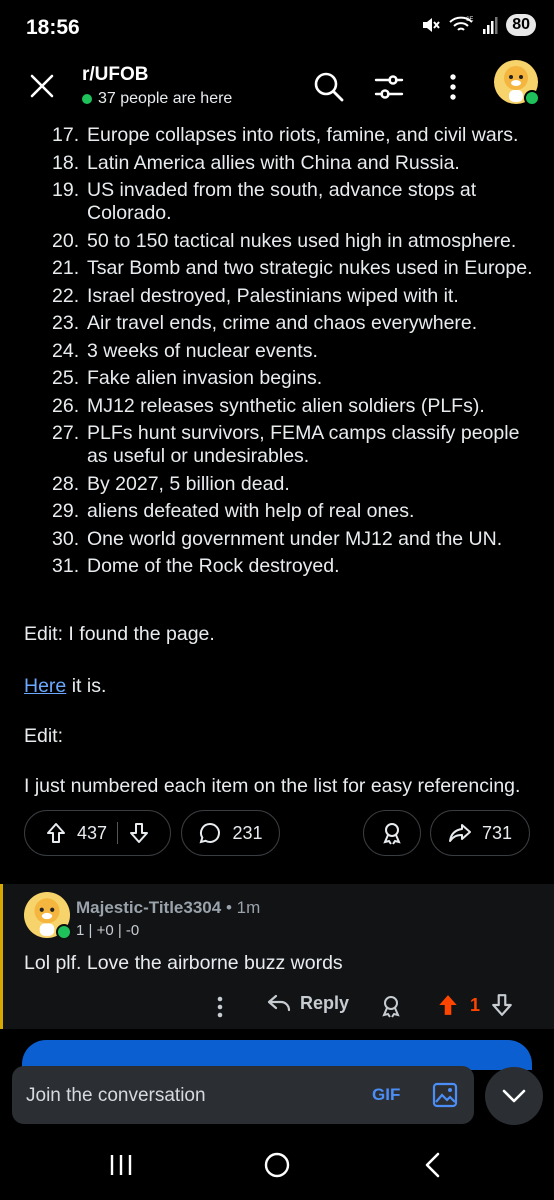 The image size is (554, 1200). What do you see at coordinates (277, 88) in the screenshot?
I see `top-bar: r/UFOB 37 people are here` at bounding box center [277, 88].